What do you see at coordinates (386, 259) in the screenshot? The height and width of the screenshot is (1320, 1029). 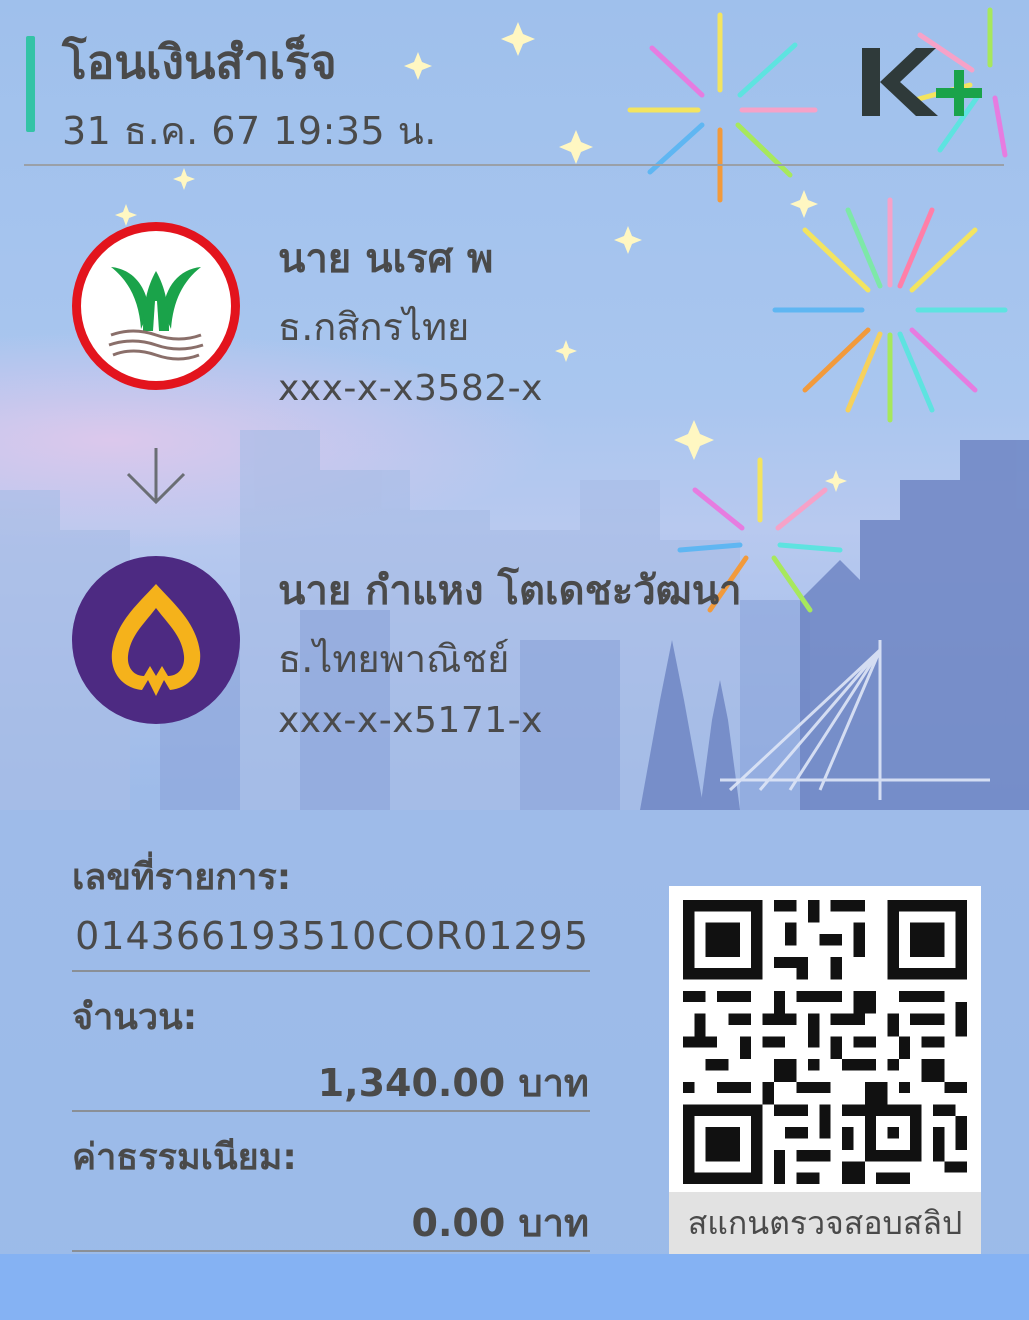 I see `sender-name: นาย นเรศ พ` at bounding box center [386, 259].